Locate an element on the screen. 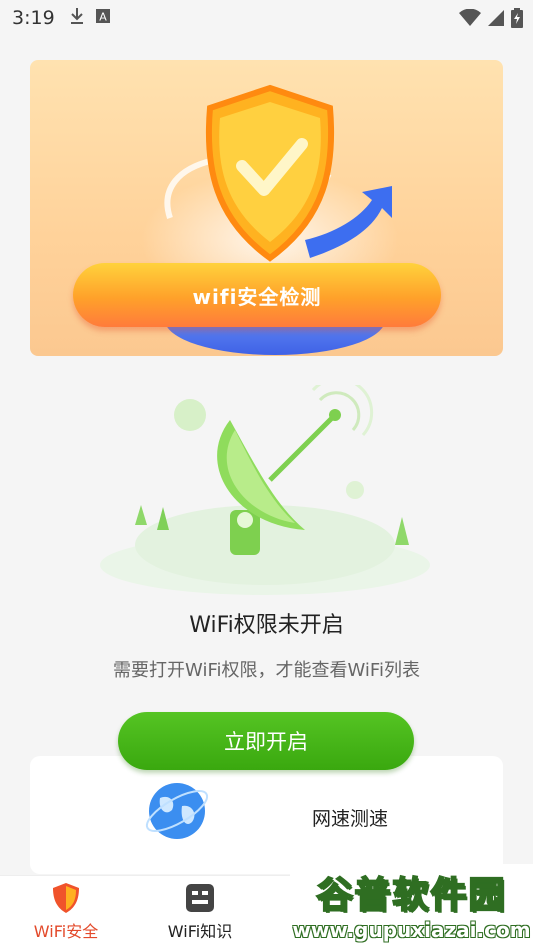 This screenshot has width=533, height=949. satellite-dish-illustration-icon is located at coordinates (265, 490).